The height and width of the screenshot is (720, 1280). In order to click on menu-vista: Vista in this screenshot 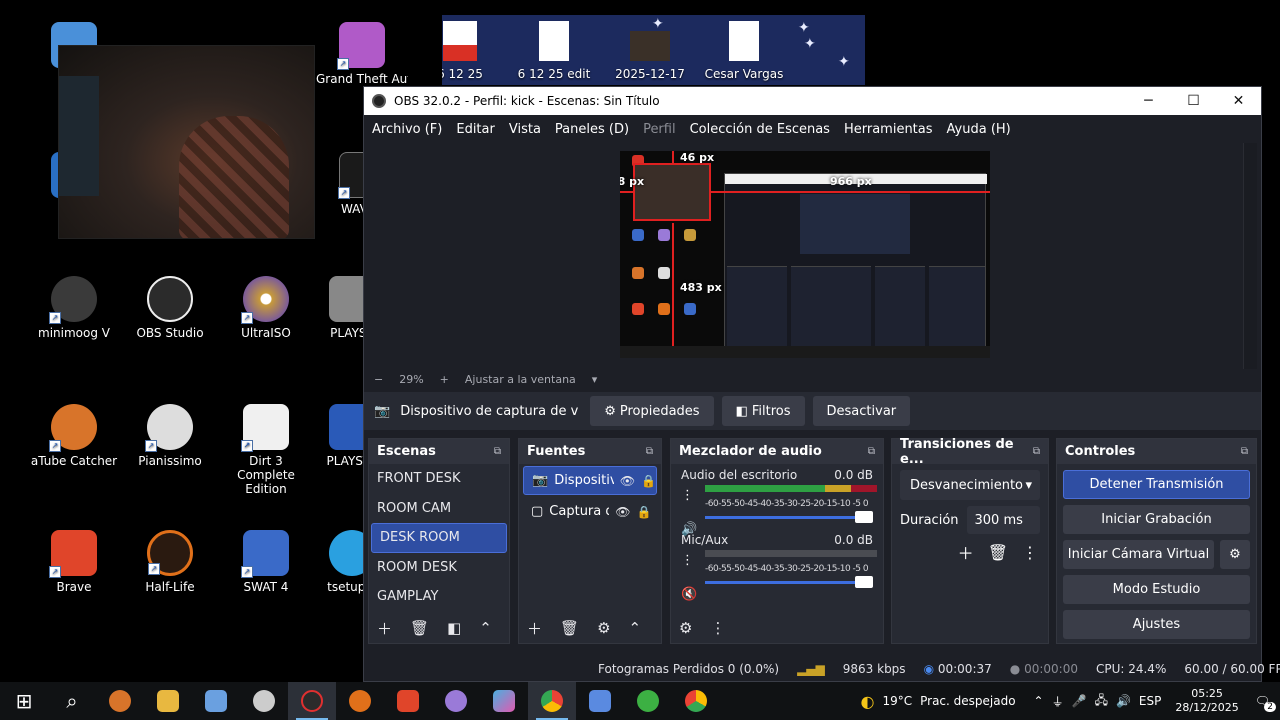, I will do `click(525, 129)`.